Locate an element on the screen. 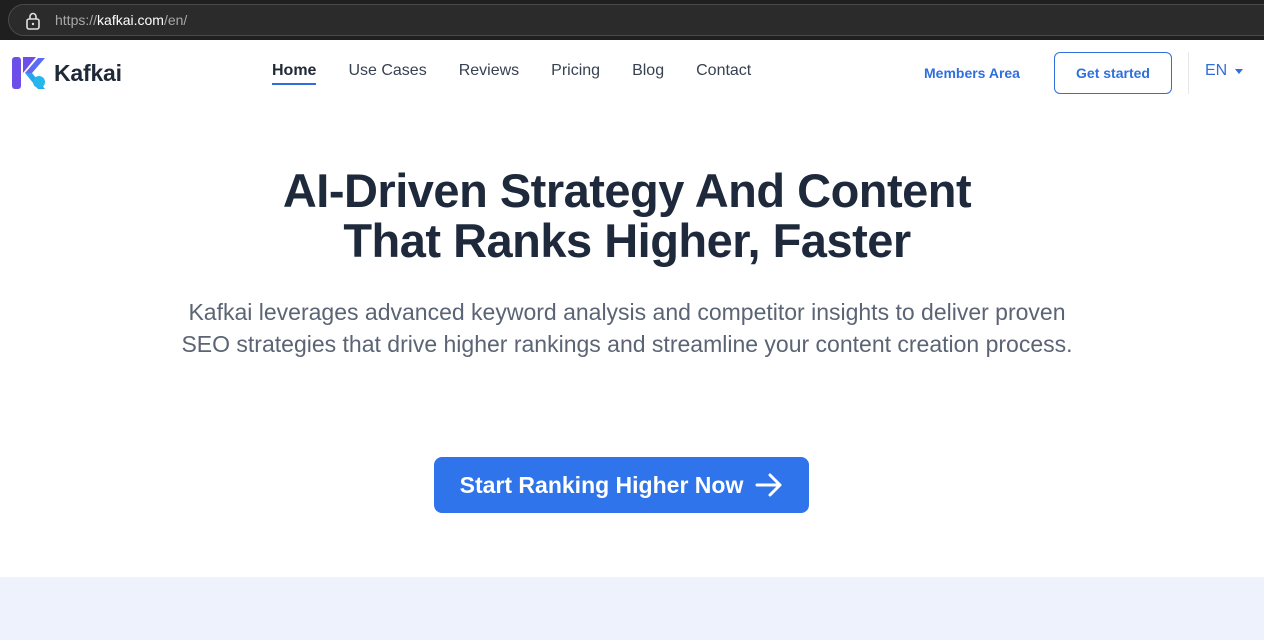  brand-name: Kafkai is located at coordinates (88, 72).